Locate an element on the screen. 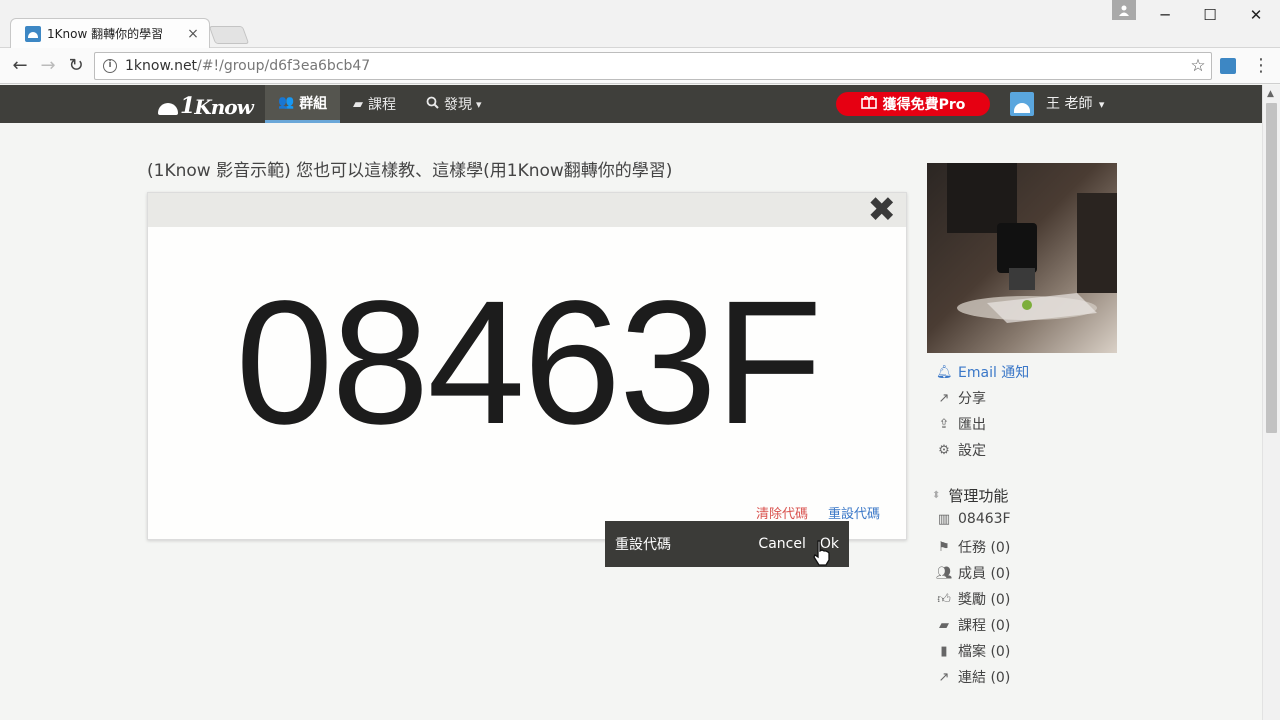  flag-icon: ⚑ is located at coordinates (944, 547).